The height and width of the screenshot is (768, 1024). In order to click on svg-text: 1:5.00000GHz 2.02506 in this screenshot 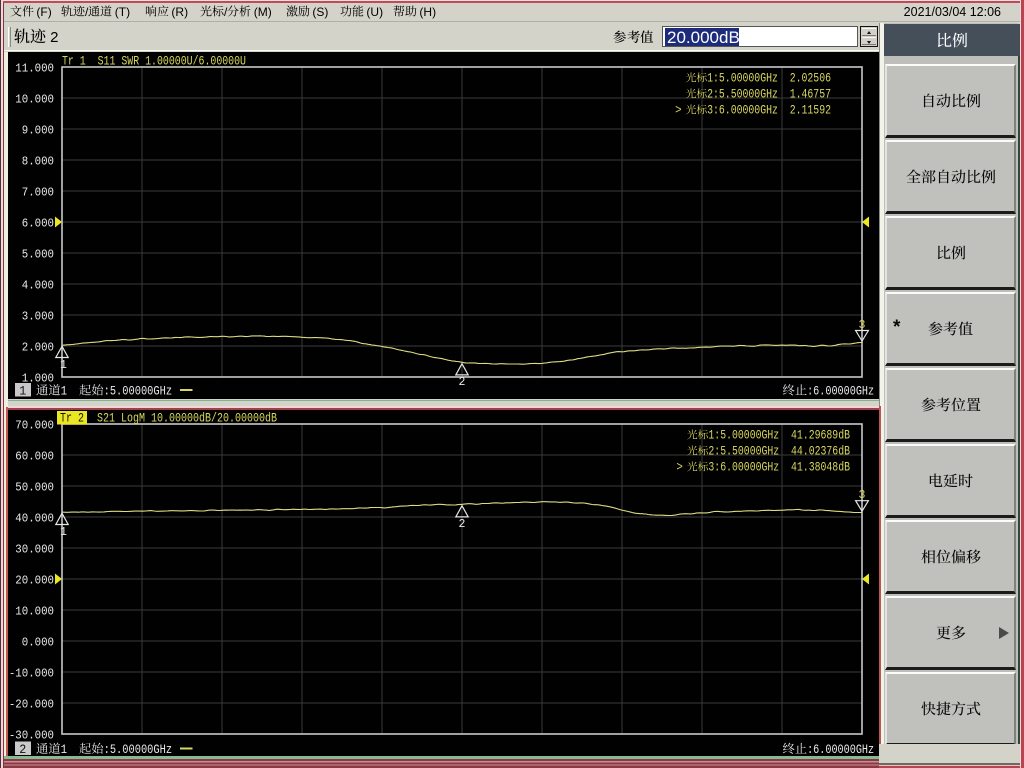, I will do `click(769, 79)`.